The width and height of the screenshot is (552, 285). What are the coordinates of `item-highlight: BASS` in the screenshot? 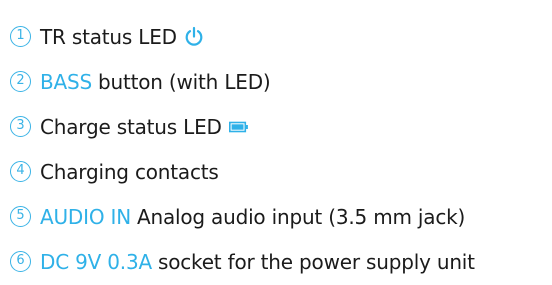 It's located at (66, 81).